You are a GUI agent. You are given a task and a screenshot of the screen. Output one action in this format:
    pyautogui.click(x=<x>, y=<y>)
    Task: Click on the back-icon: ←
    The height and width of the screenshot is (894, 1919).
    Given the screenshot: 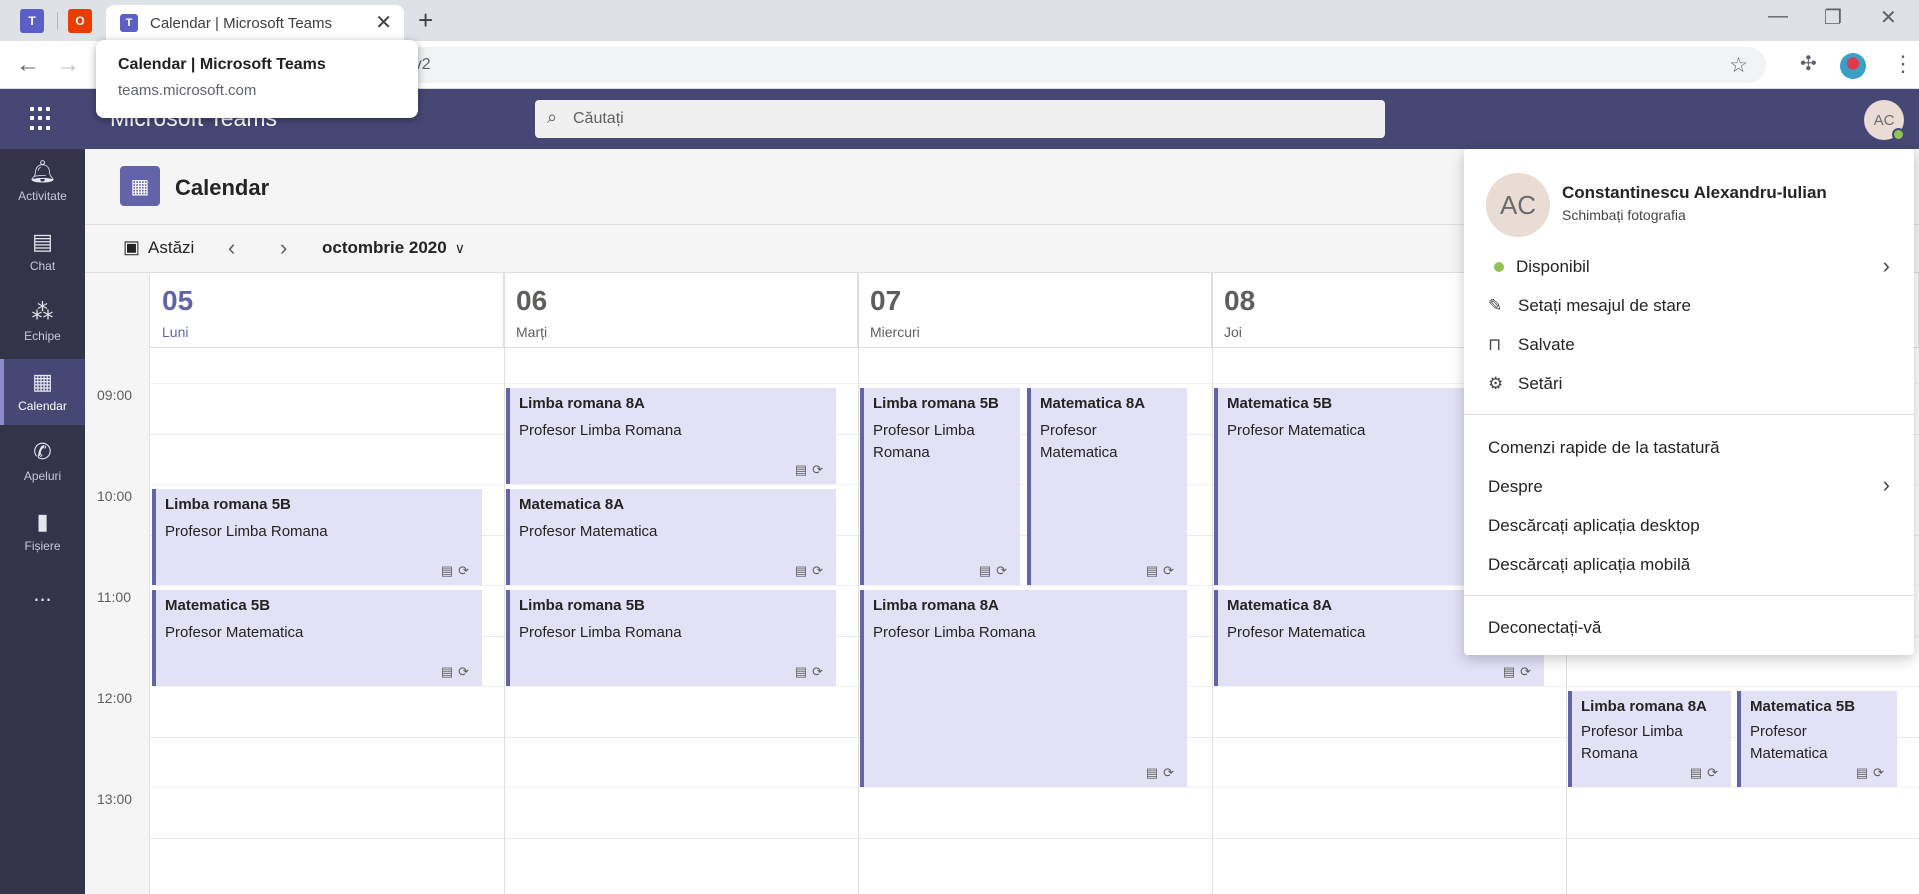 What is the action you would take?
    pyautogui.click(x=28, y=65)
    